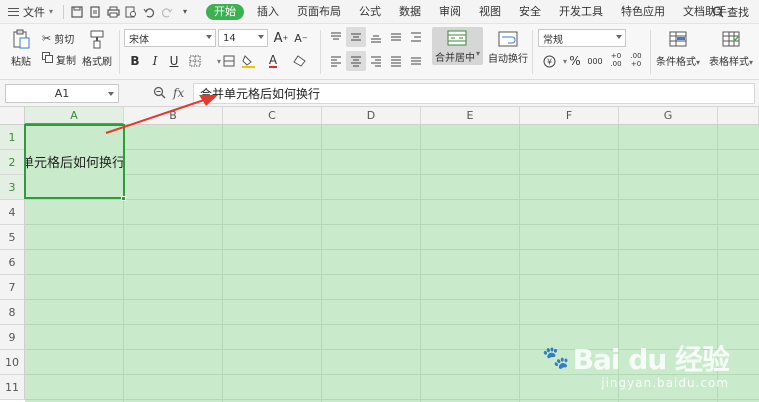 This screenshot has width=759, height=402. I want to click on watermark-brand: 🐾 Bai du 经验, so click(636, 358).